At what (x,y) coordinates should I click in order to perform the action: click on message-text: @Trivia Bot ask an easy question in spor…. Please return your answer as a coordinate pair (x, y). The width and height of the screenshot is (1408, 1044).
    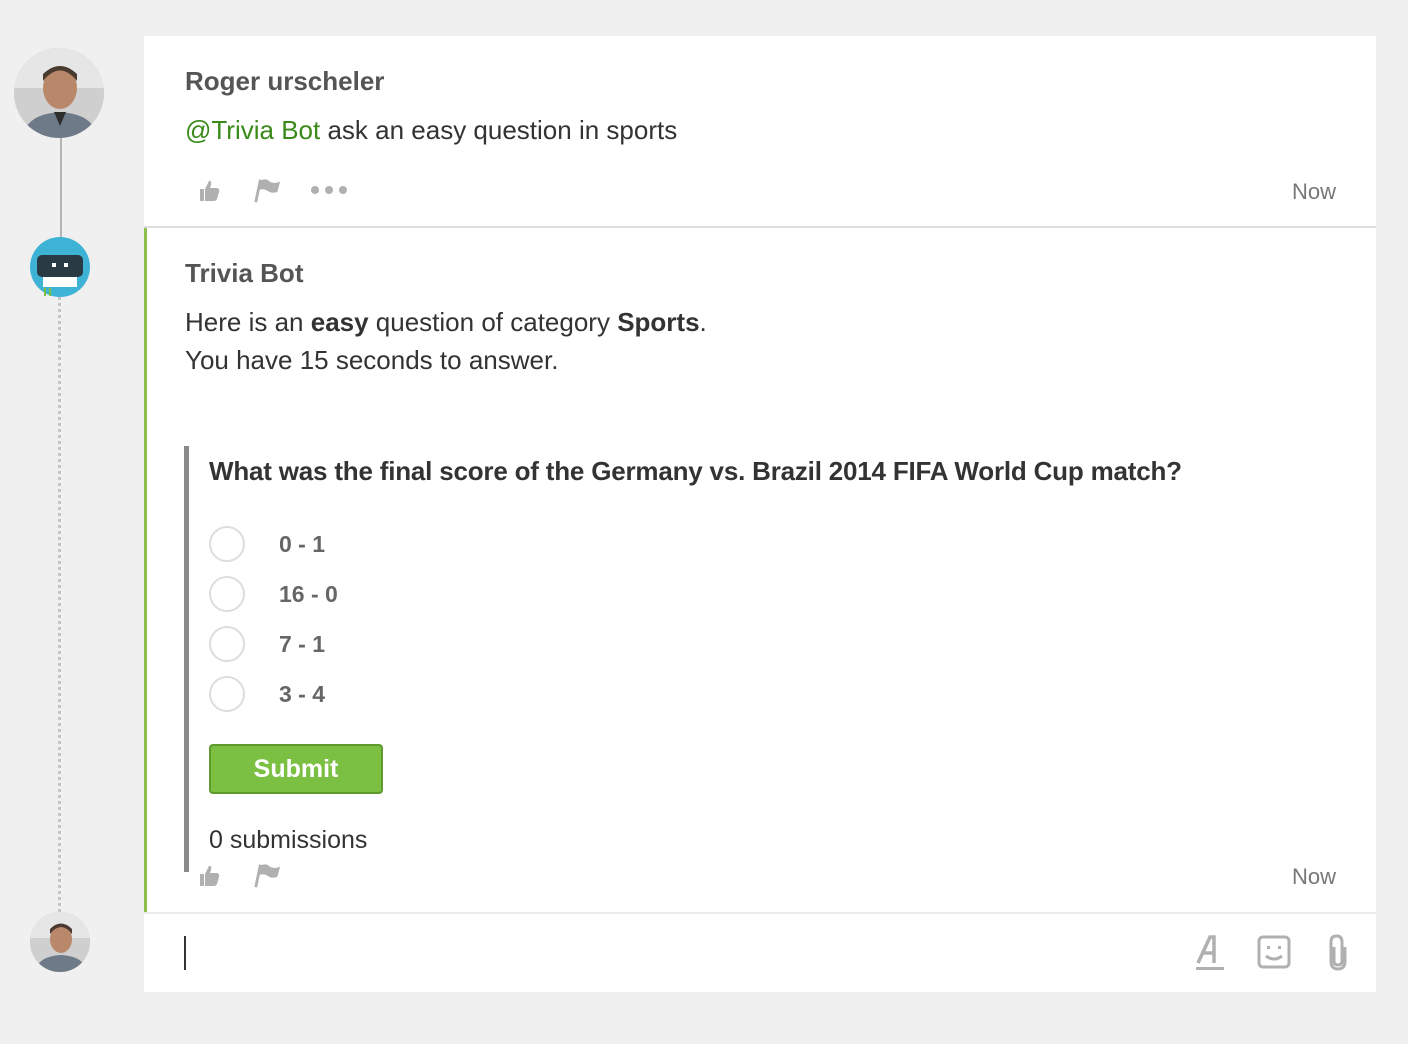
    Looking at the image, I should click on (431, 130).